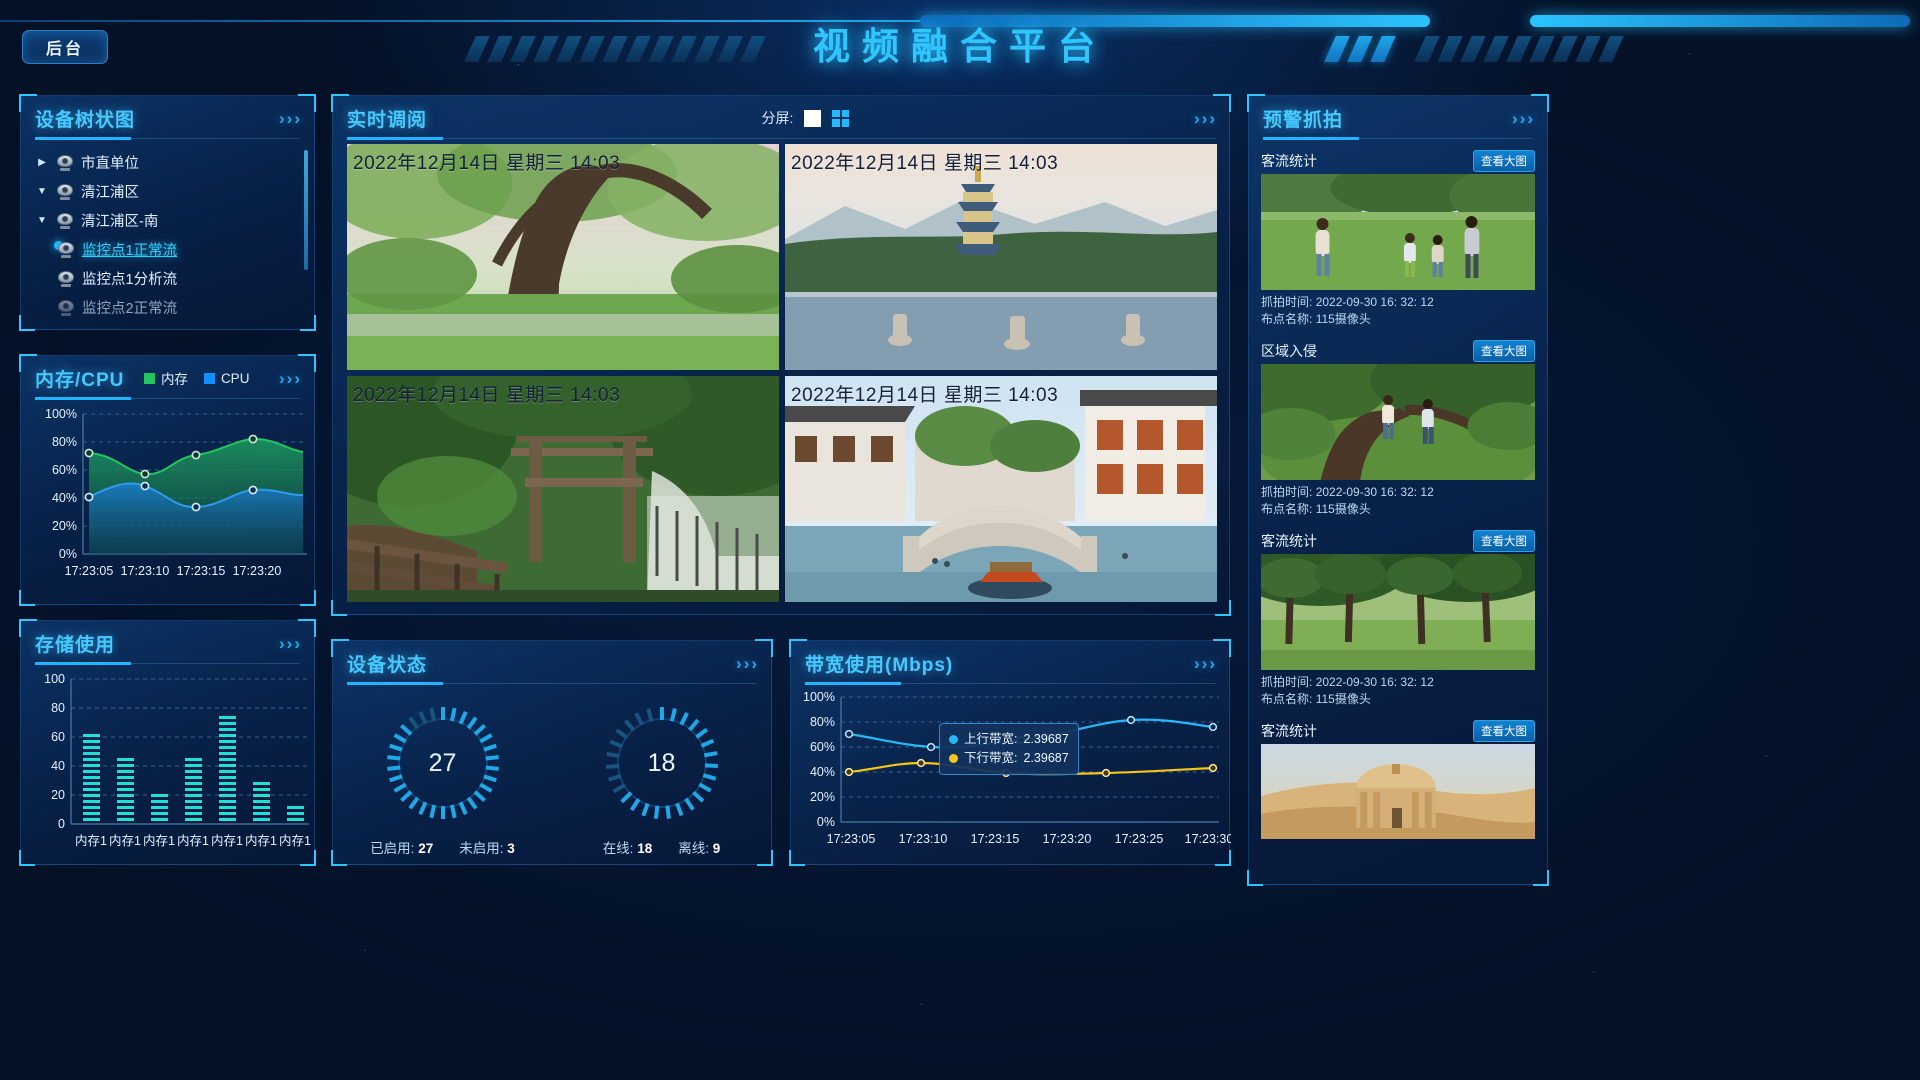 This screenshot has width=1920, height=1080. What do you see at coordinates (65, 47) in the screenshot?
I see `backstage-button: 后台` at bounding box center [65, 47].